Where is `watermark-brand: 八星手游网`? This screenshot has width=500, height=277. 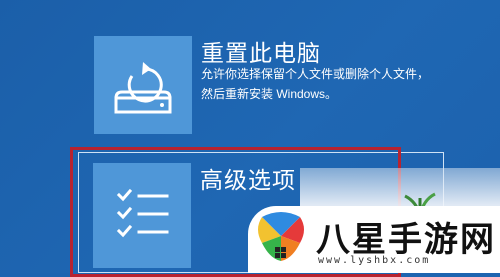
watermark-brand: 八星手游网 is located at coordinates (406, 240).